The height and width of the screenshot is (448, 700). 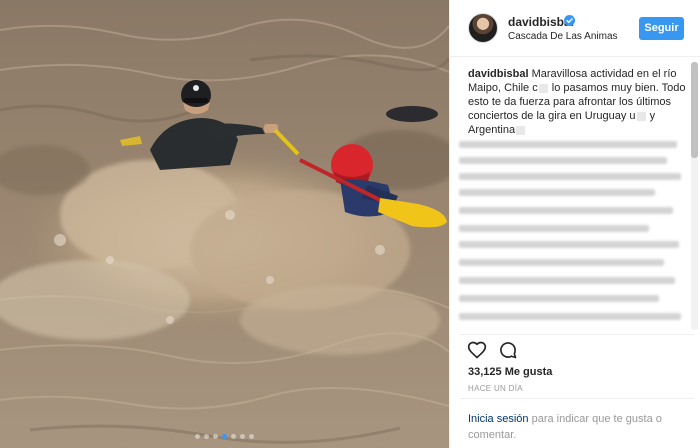 What do you see at coordinates (694, 196) in the screenshot?
I see `comments-scrollbar` at bounding box center [694, 196].